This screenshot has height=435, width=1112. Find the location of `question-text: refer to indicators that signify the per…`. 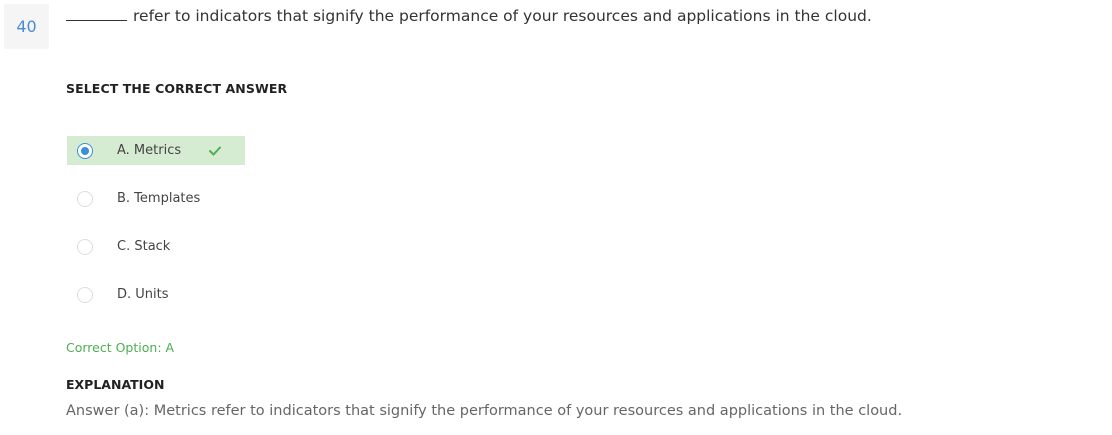

question-text: refer to indicators that signify the per… is located at coordinates (502, 16).